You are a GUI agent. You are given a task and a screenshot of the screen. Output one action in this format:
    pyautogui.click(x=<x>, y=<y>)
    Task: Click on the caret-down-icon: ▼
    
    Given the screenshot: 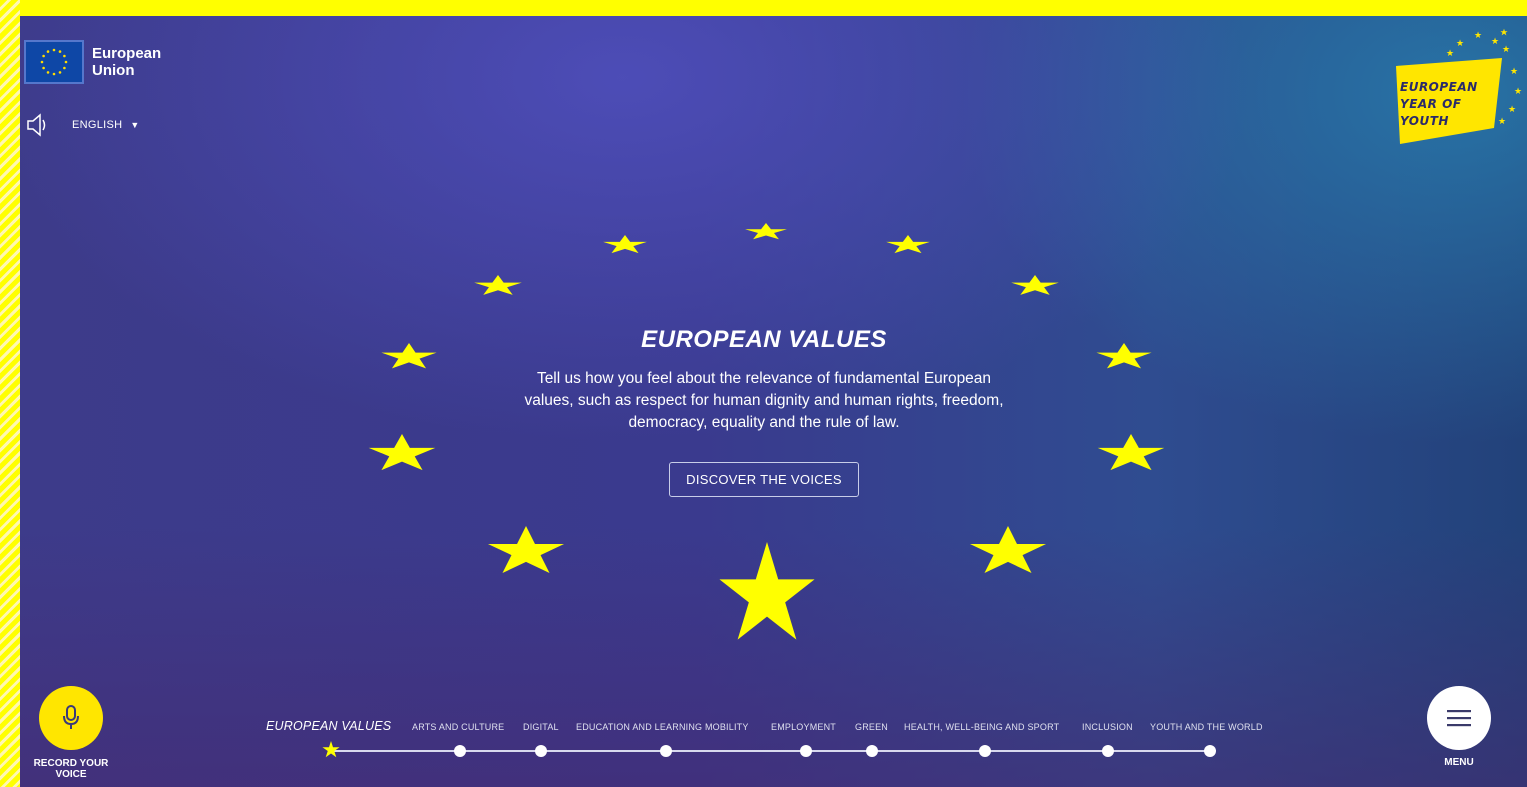 What is the action you would take?
    pyautogui.click(x=135, y=125)
    